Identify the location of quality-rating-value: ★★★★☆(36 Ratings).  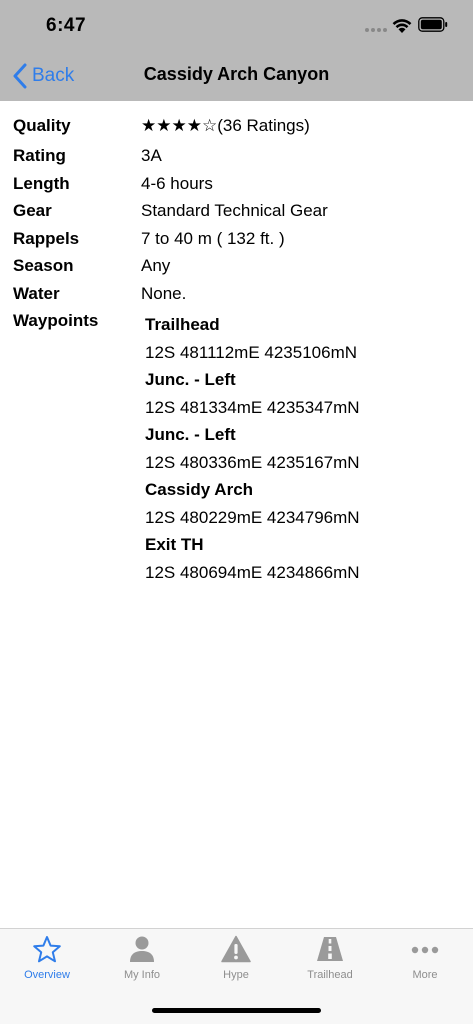
(225, 125).